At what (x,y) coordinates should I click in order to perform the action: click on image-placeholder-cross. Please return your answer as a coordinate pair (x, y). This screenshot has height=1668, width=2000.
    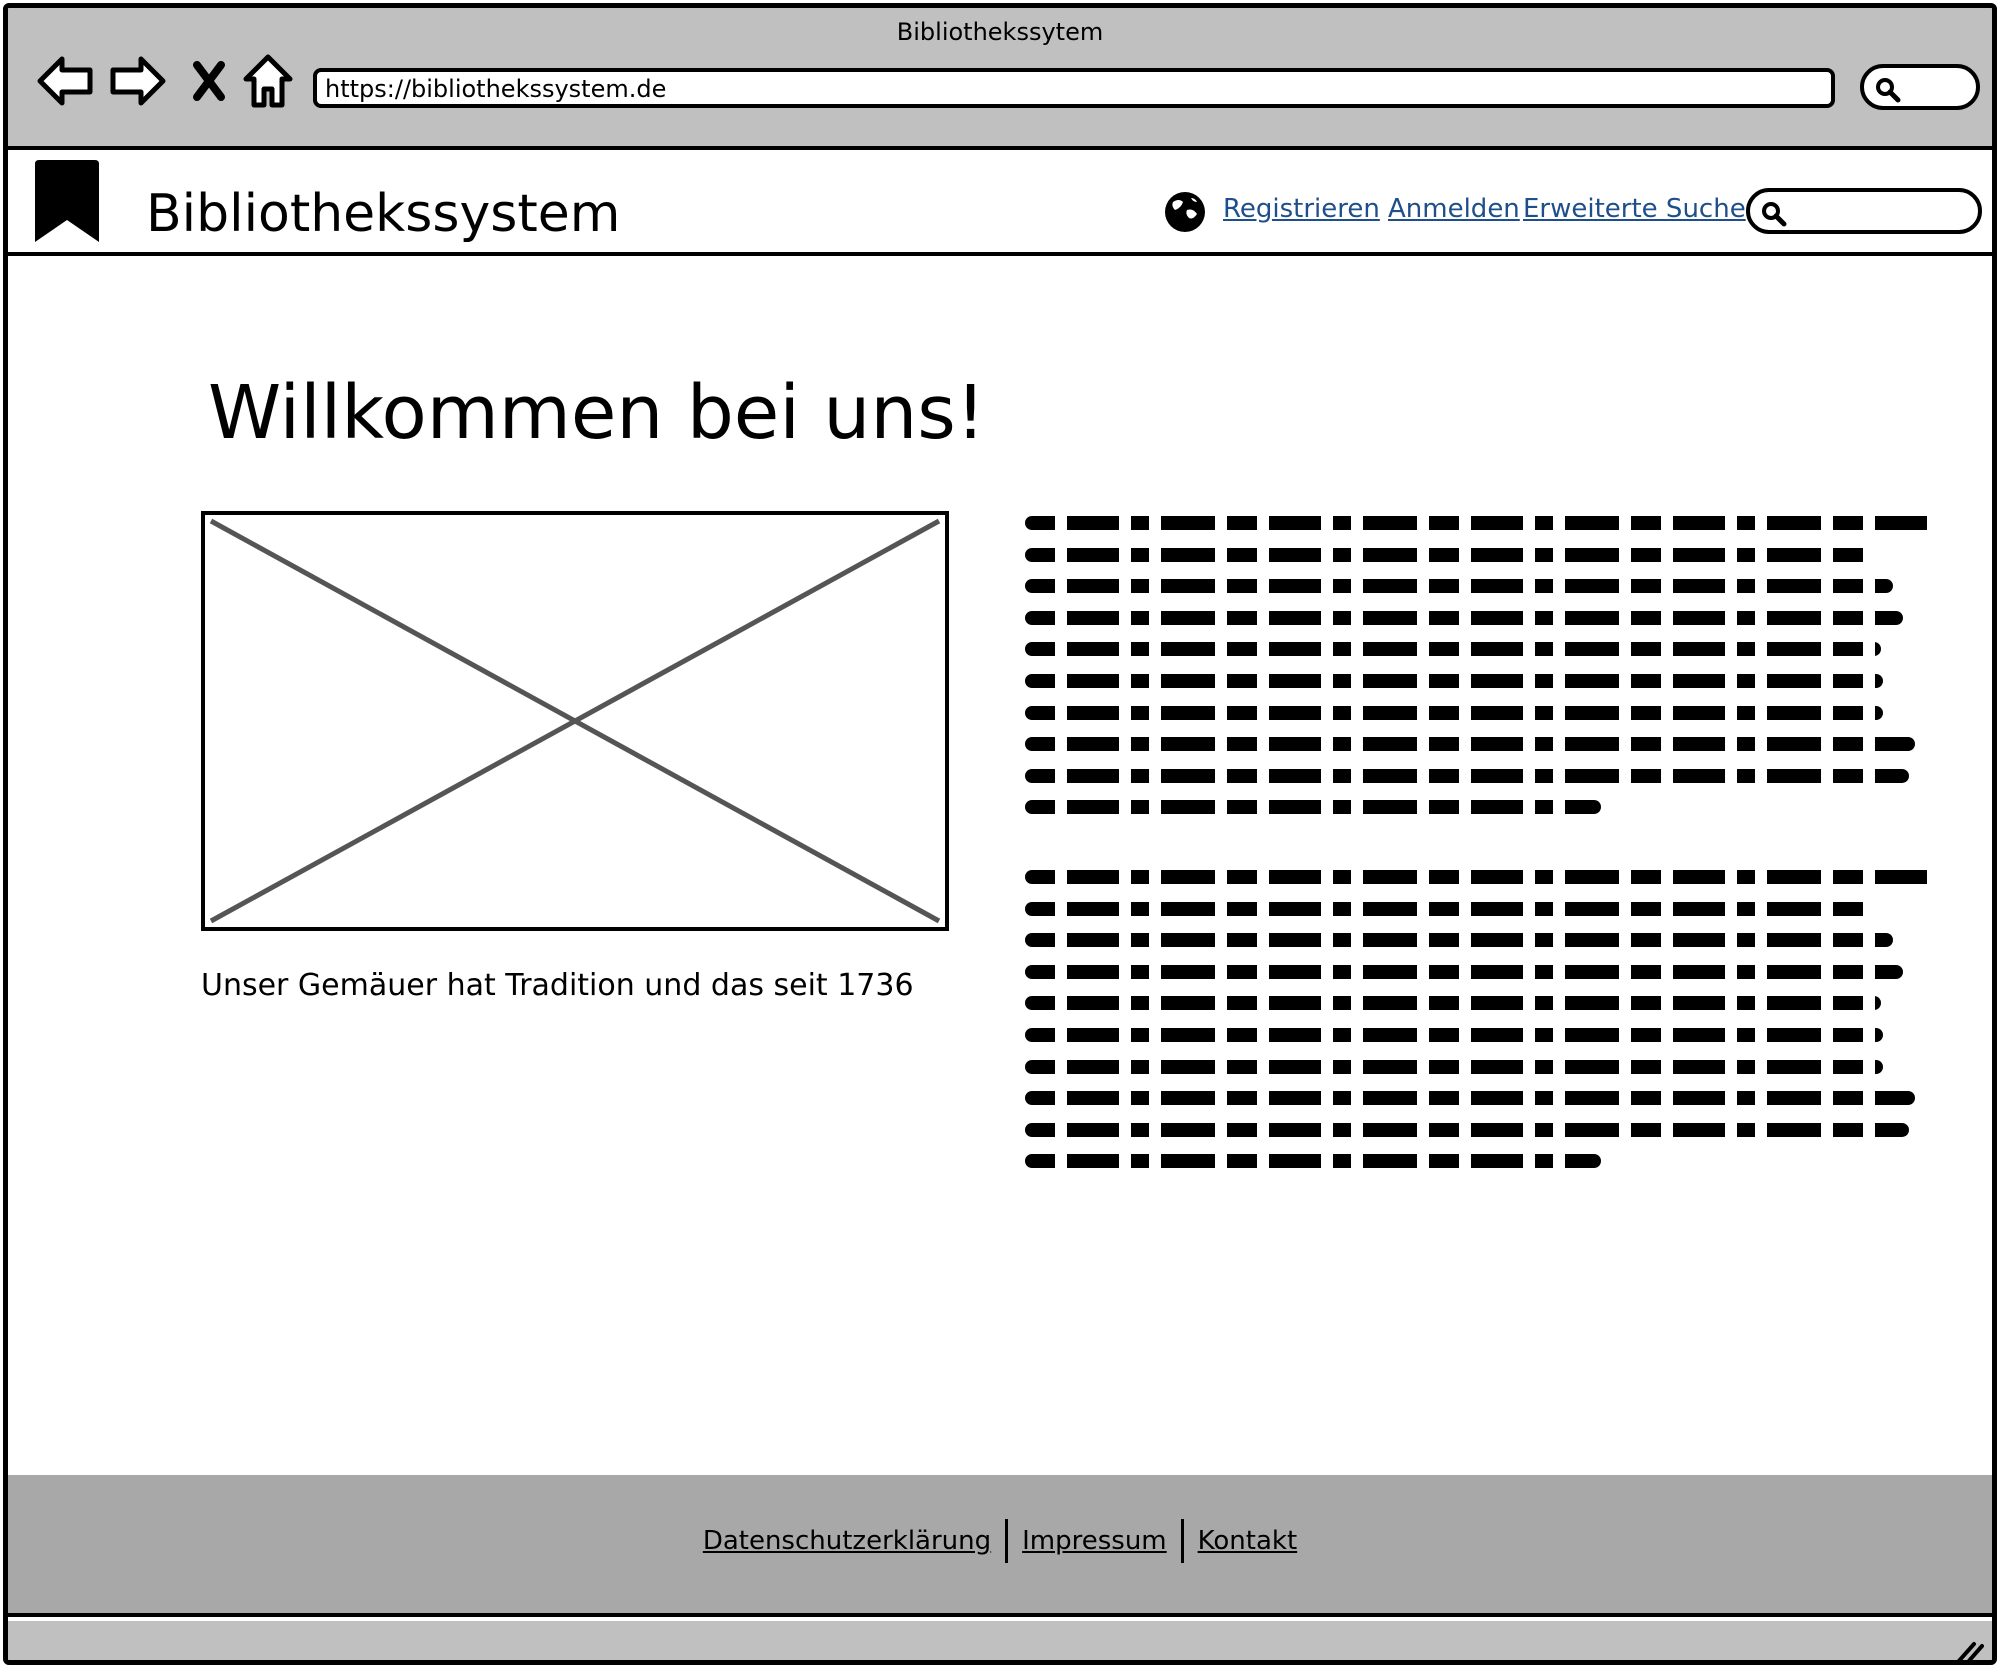
    Looking at the image, I should click on (575, 721).